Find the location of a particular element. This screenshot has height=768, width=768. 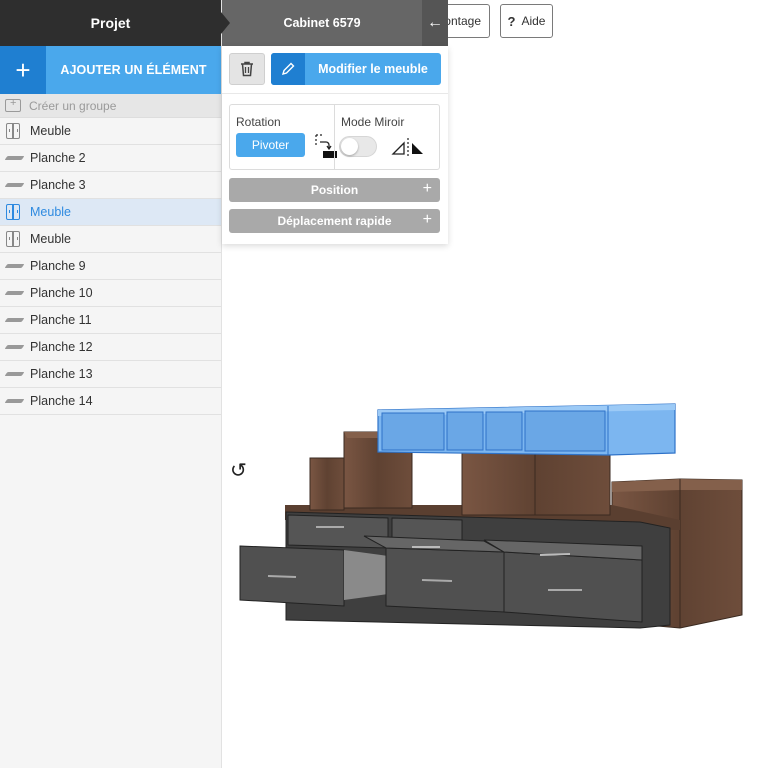

list-item-label: Planche 3 is located at coordinates (58, 185).